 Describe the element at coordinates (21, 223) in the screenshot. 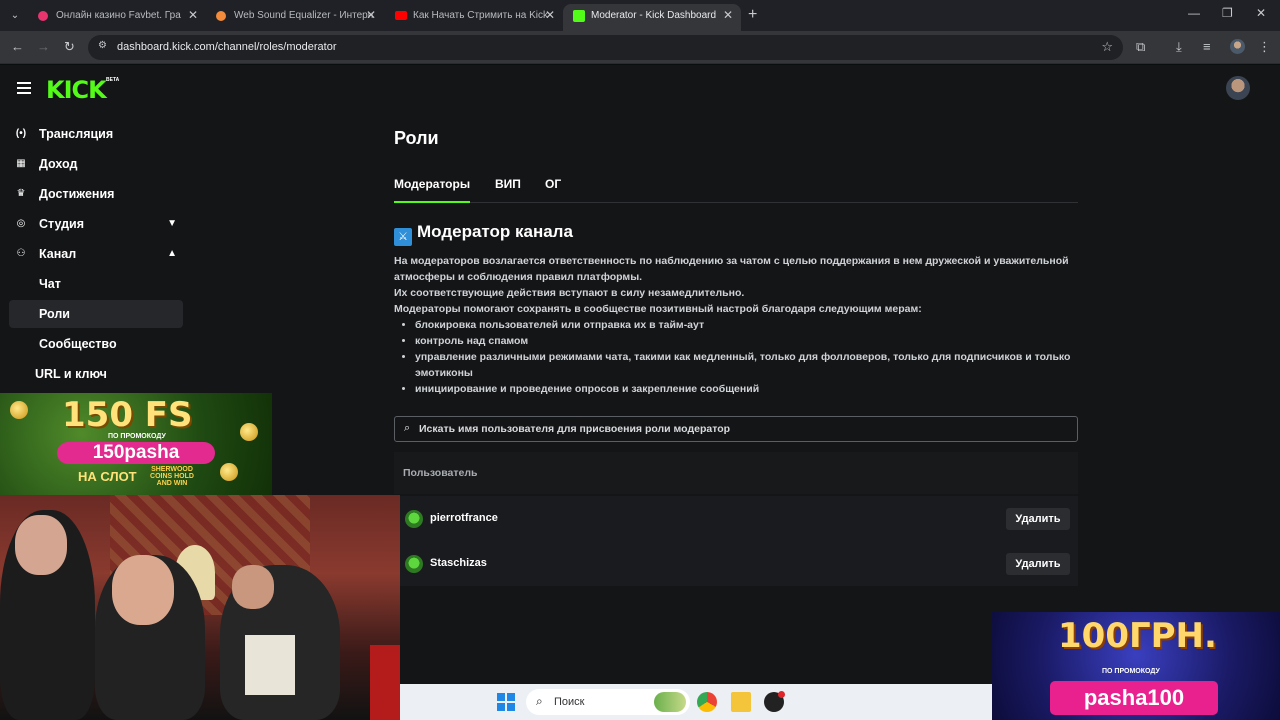

I see `studio-icon: ◎` at that location.